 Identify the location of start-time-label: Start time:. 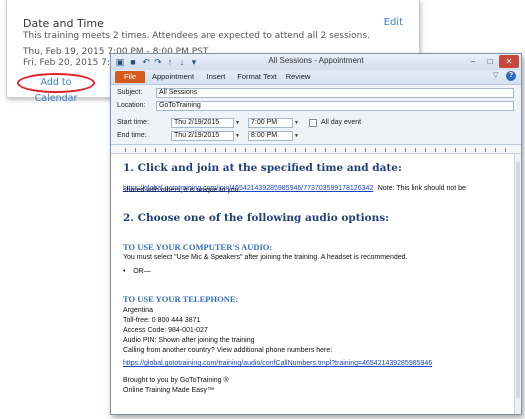
(133, 122).